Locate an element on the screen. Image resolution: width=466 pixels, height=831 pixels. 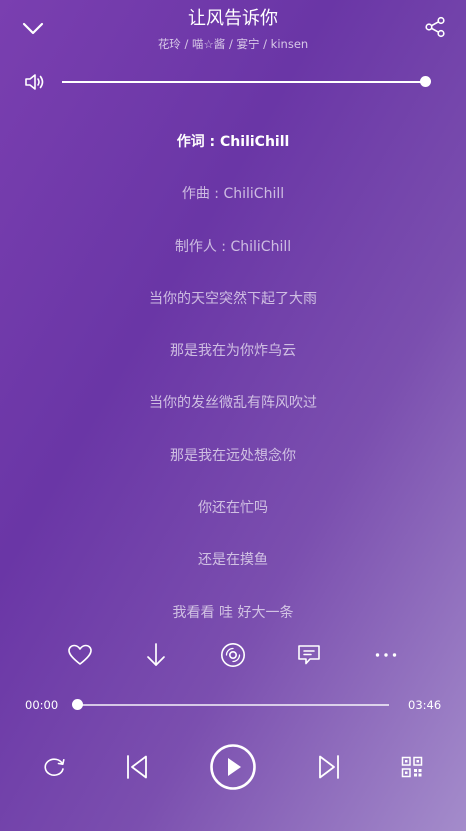
lyric-line: 作曲 : ChiliChill is located at coordinates (233, 202).